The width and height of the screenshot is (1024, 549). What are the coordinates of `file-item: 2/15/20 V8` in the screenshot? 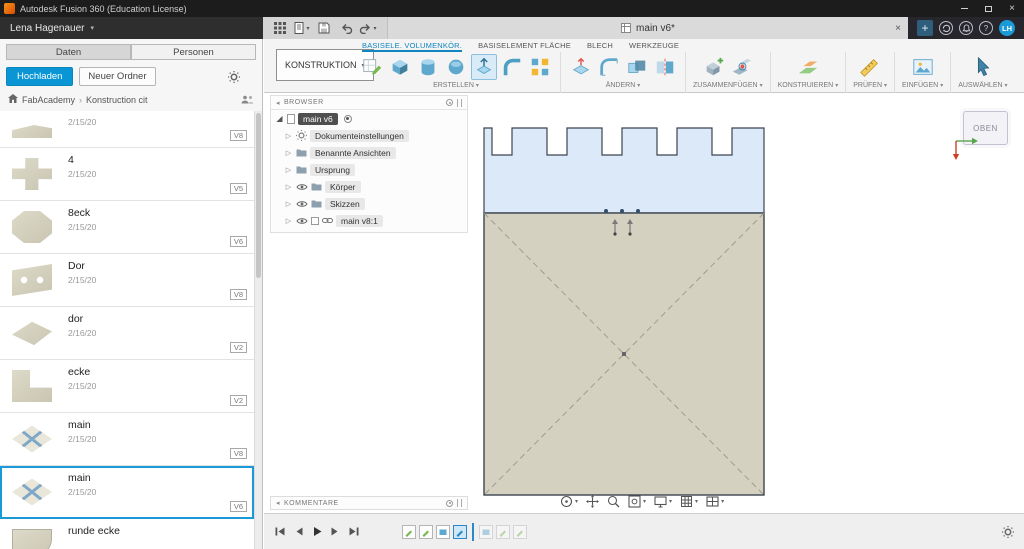 It's located at (127, 132).